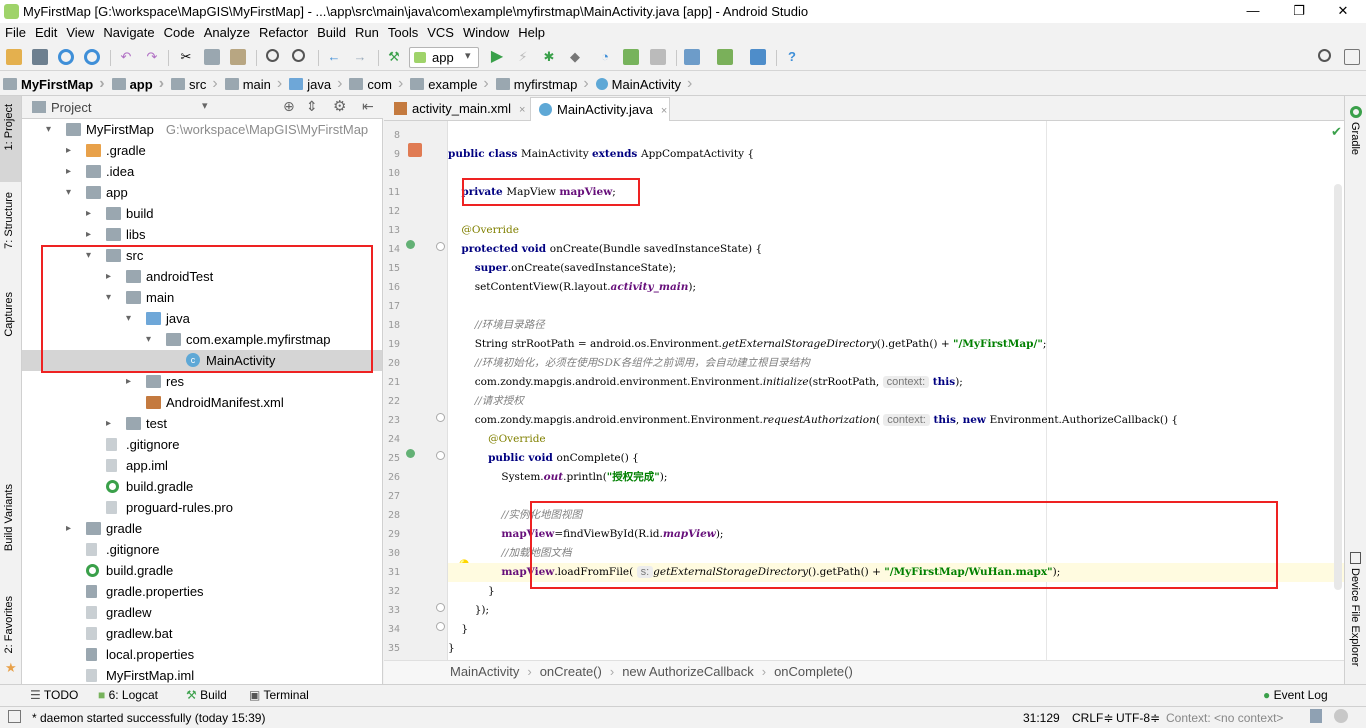 This screenshot has width=1366, height=728. I want to click on tree-item: ▸ build, so click(202, 213).